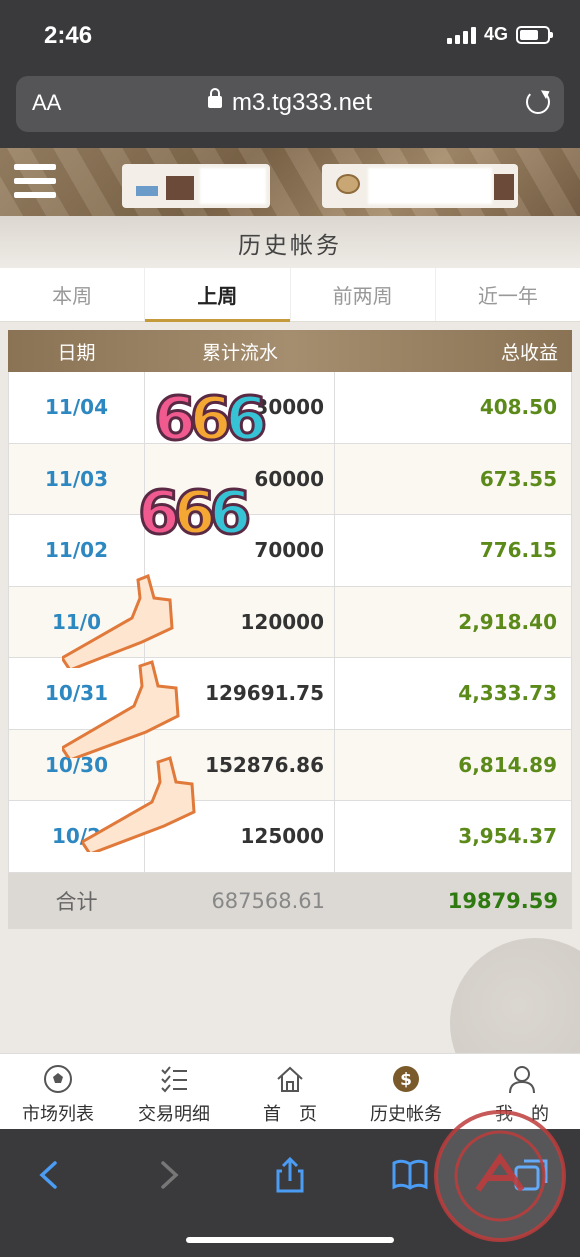 The height and width of the screenshot is (1257, 580). What do you see at coordinates (290, 1079) in the screenshot?
I see `home-icon` at bounding box center [290, 1079].